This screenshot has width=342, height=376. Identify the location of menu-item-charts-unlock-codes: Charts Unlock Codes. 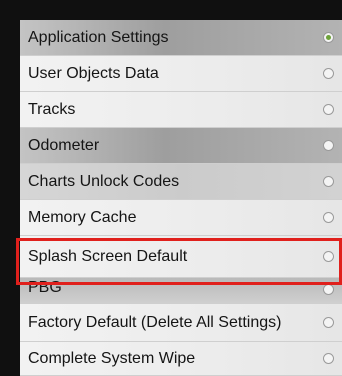
(181, 182).